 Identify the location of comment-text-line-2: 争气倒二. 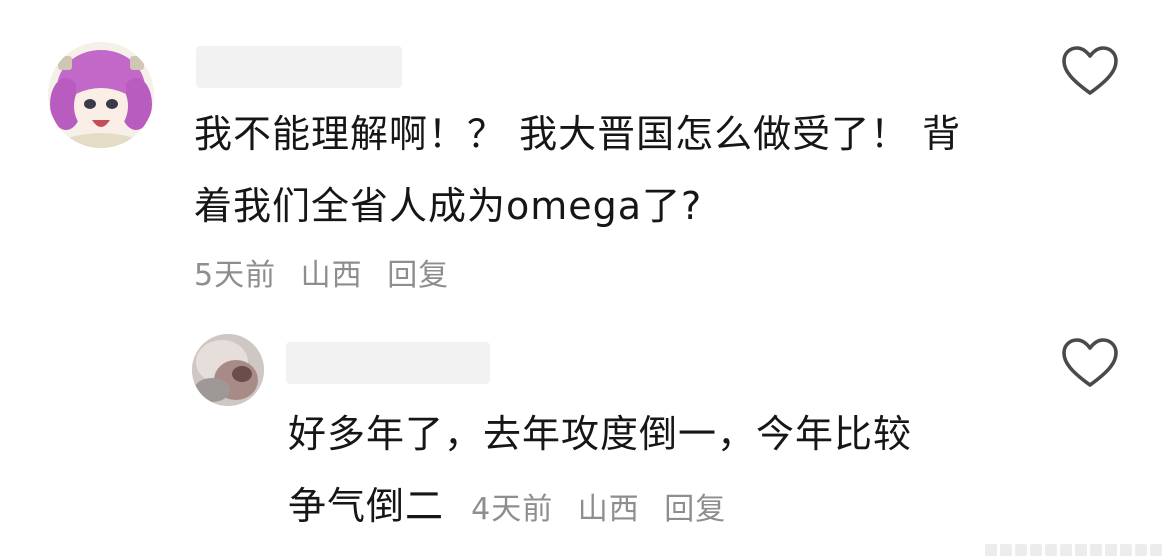
(366, 506).